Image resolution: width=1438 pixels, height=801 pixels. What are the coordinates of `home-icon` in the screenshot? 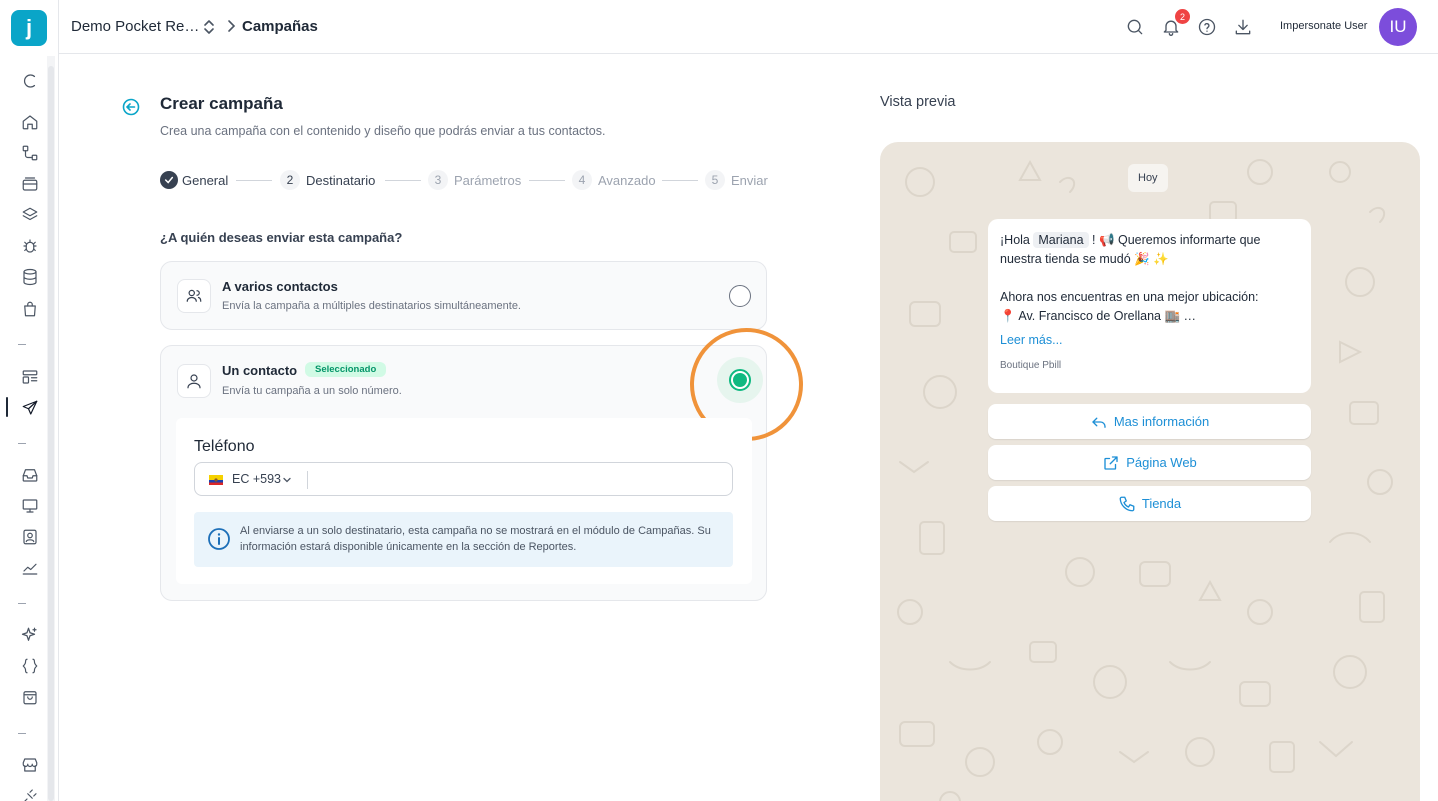 It's located at (30, 122).